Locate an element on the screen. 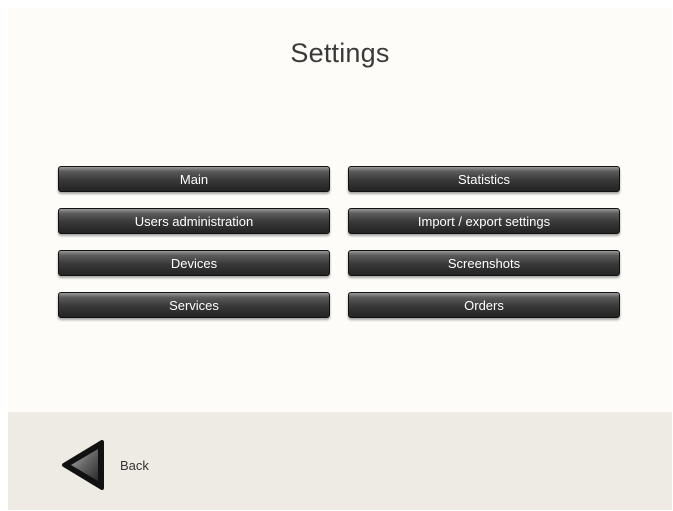 The width and height of the screenshot is (673, 511). page-title: Settings is located at coordinates (340, 53).